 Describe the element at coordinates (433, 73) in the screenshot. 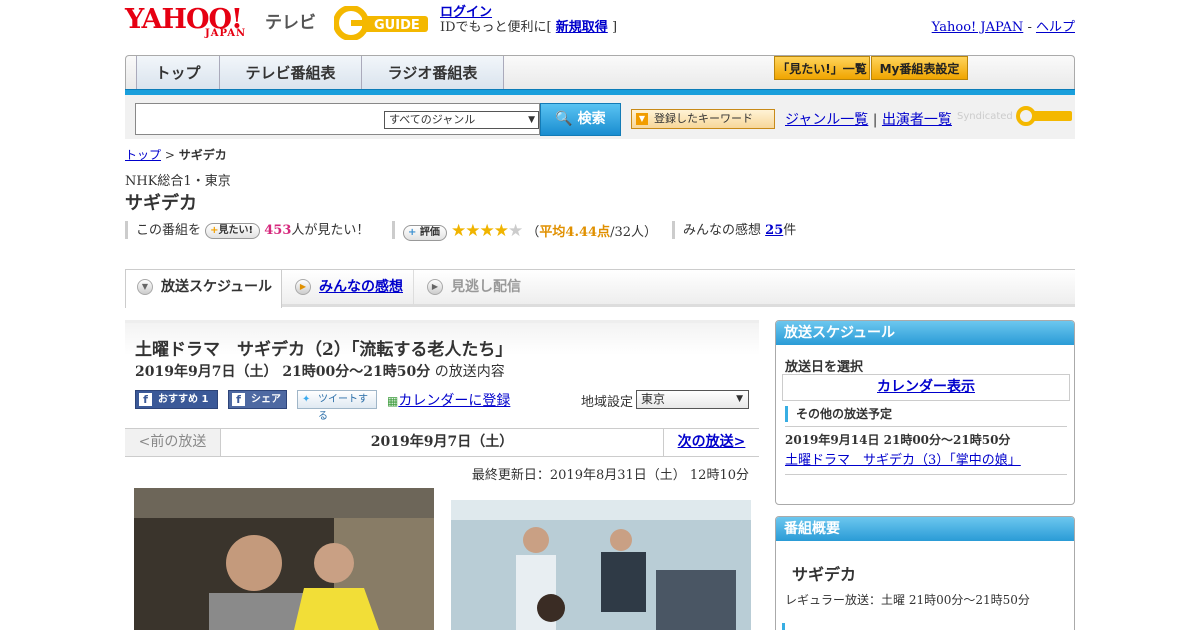

I see `nav-tab-radio-schedule: ラジオ番組表` at that location.